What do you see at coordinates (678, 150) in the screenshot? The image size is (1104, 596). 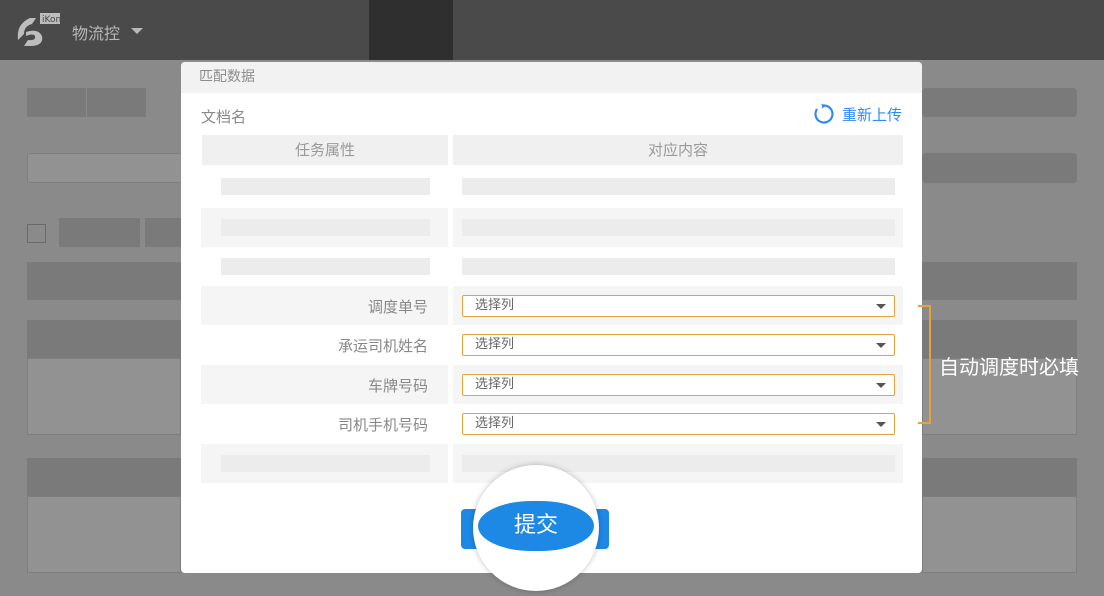 I see `column-header-content: 对应内容` at bounding box center [678, 150].